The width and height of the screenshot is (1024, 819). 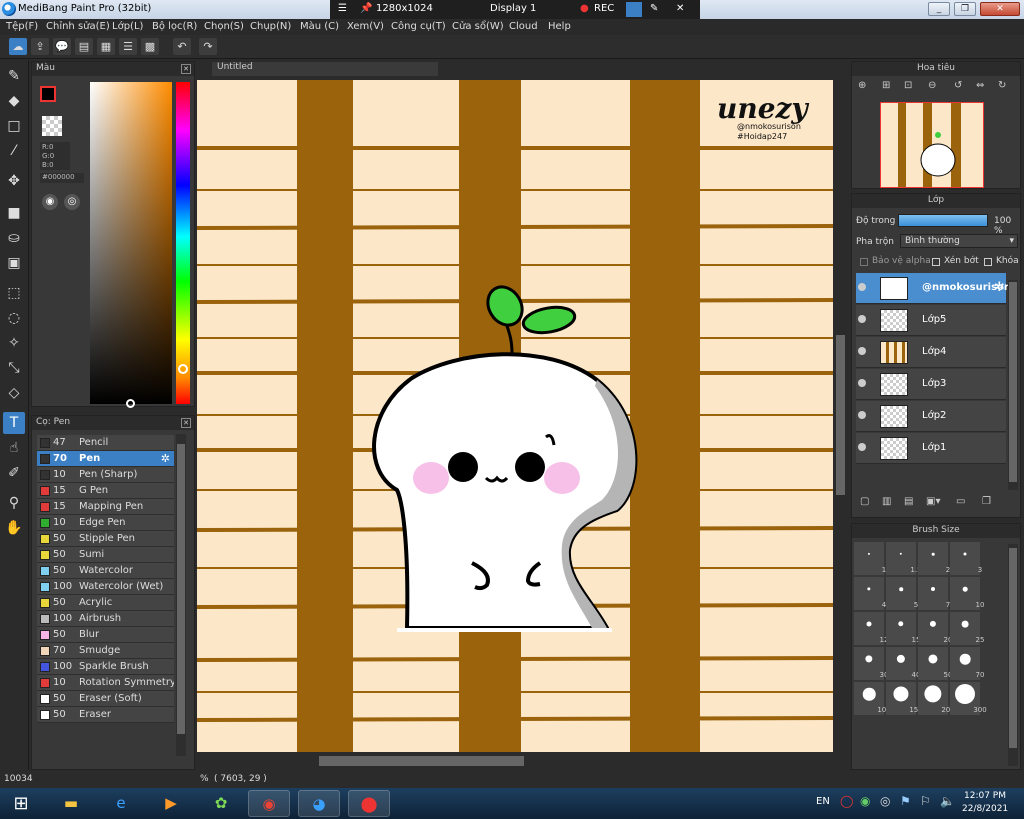 I want to click on tray-status-icon: ◉, so click(x=865, y=801).